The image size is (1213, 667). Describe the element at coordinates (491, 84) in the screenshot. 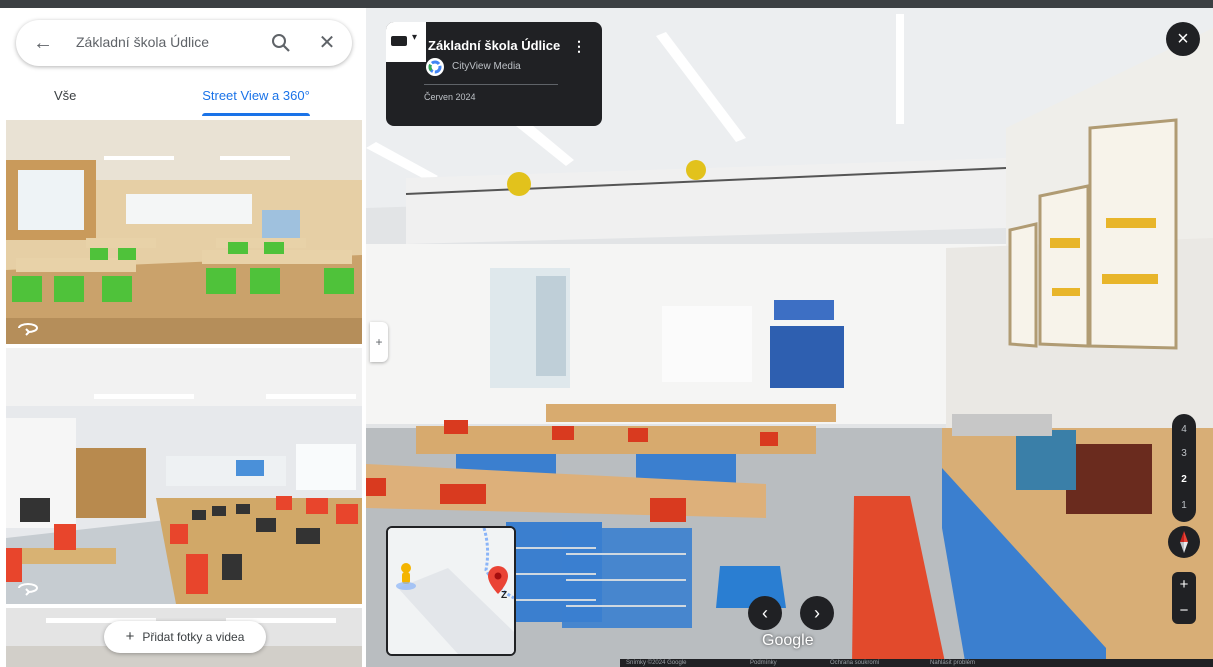

I see `divider` at that location.